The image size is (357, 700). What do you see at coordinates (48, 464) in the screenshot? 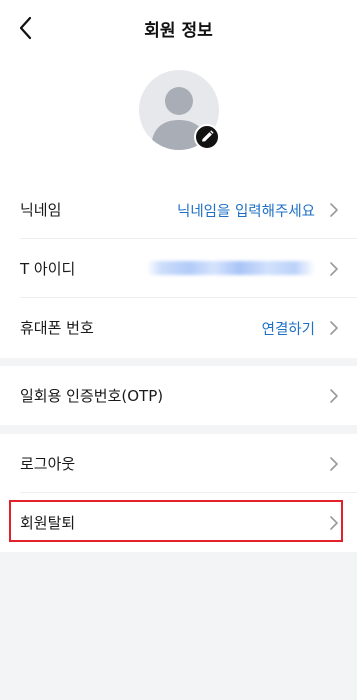
I see `logout-label: 로그아웃` at bounding box center [48, 464].